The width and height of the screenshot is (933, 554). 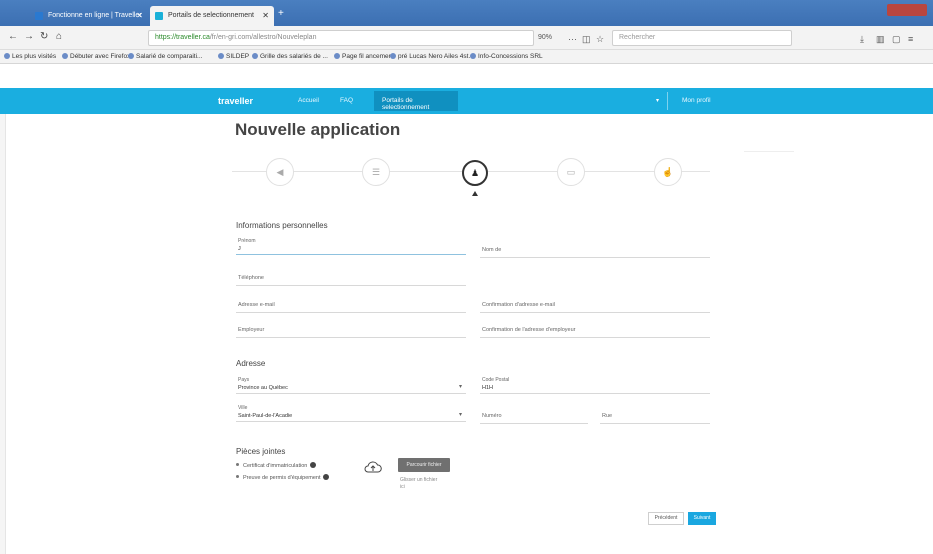 I want to click on rue-field: Rue, so click(x=655, y=415).